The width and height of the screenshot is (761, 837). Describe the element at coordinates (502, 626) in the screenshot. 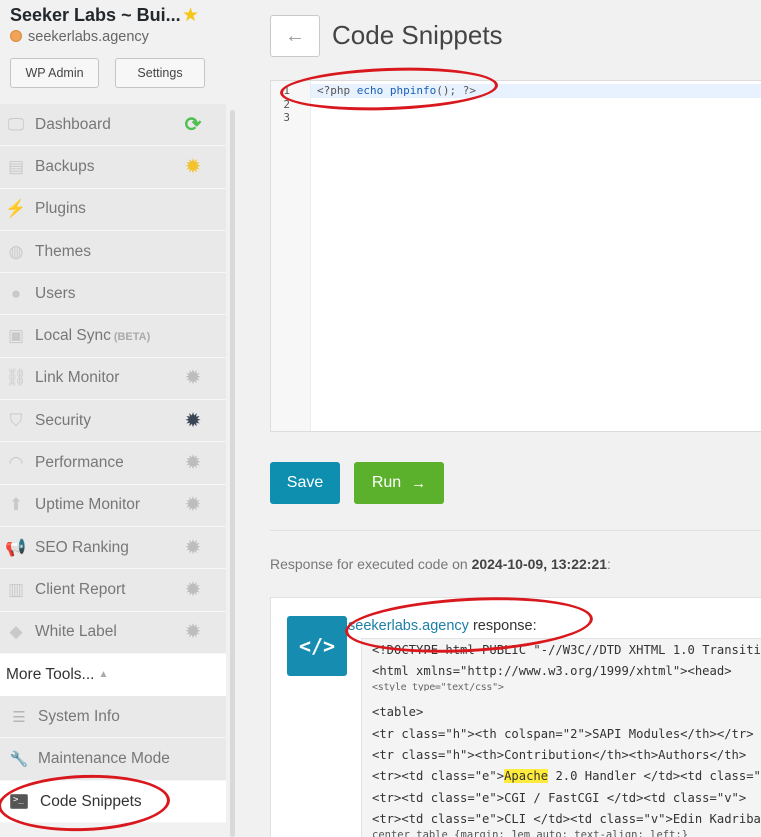

I see `response-title-suffix: response:` at that location.